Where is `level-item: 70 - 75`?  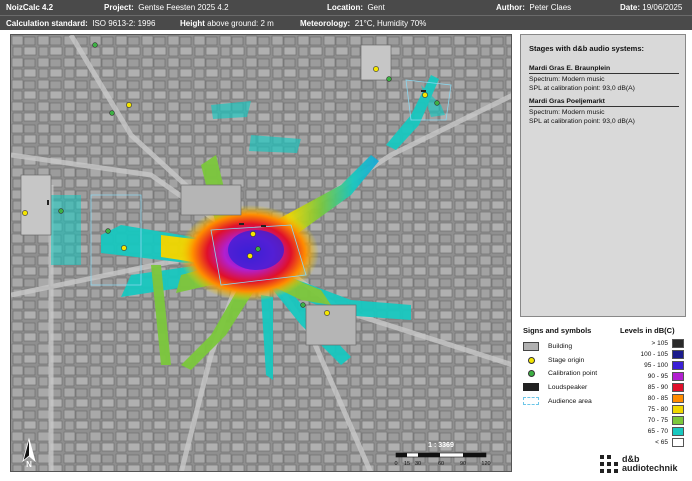 level-item: 70 - 75 is located at coordinates (654, 420).